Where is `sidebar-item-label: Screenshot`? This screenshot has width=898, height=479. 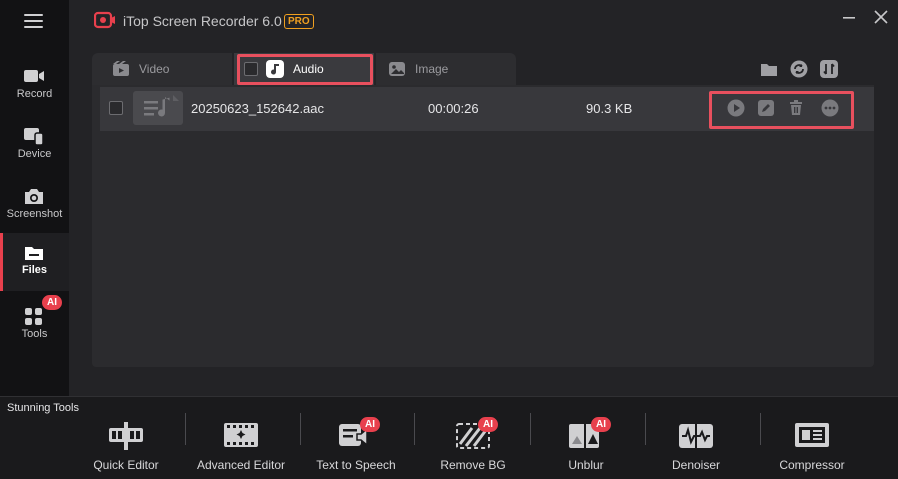
sidebar-item-label: Screenshot is located at coordinates (34, 214).